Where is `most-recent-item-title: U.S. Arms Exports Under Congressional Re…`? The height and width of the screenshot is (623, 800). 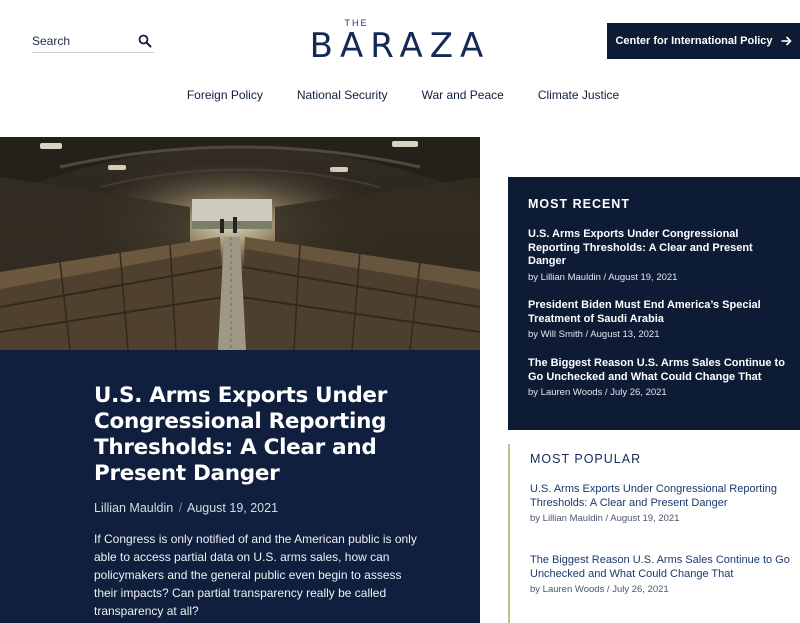 most-recent-item-title: U.S. Arms Exports Under Congressional Re… is located at coordinates (659, 248).